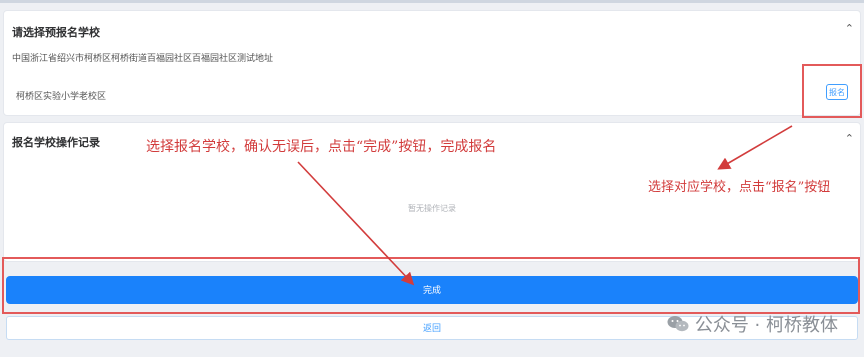 This screenshot has height=357, width=864. I want to click on arrow-to-signup, so click(755, 147).